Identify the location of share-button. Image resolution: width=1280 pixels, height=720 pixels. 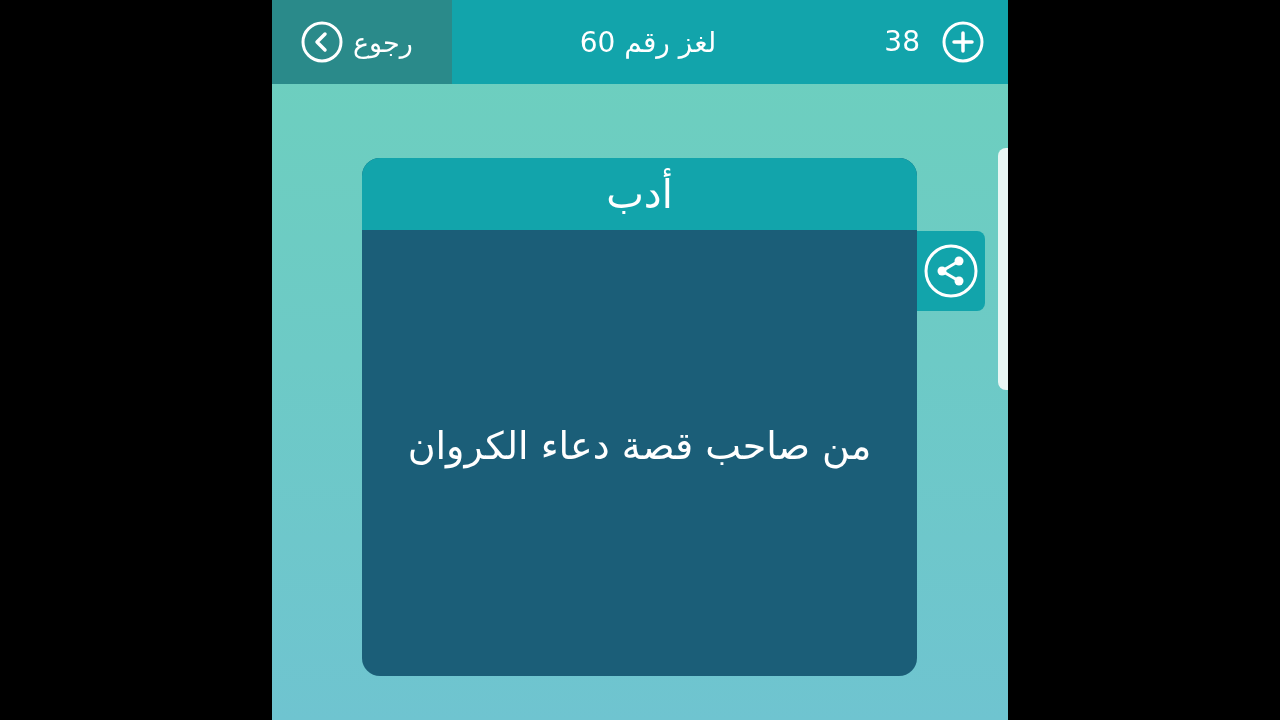
(951, 271).